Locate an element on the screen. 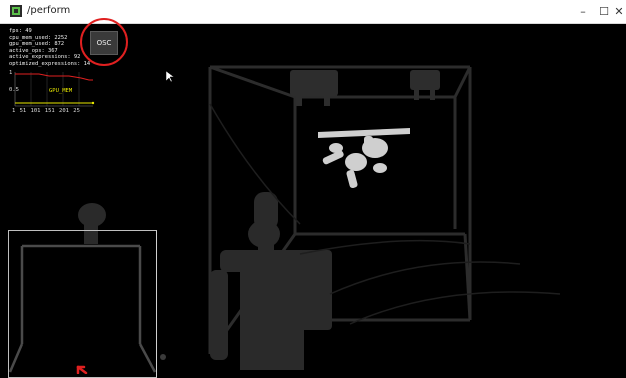 Image resolution: width=626 pixels, height=378 pixels. graph-series-label: GPU_MEM is located at coordinates (61, 91).